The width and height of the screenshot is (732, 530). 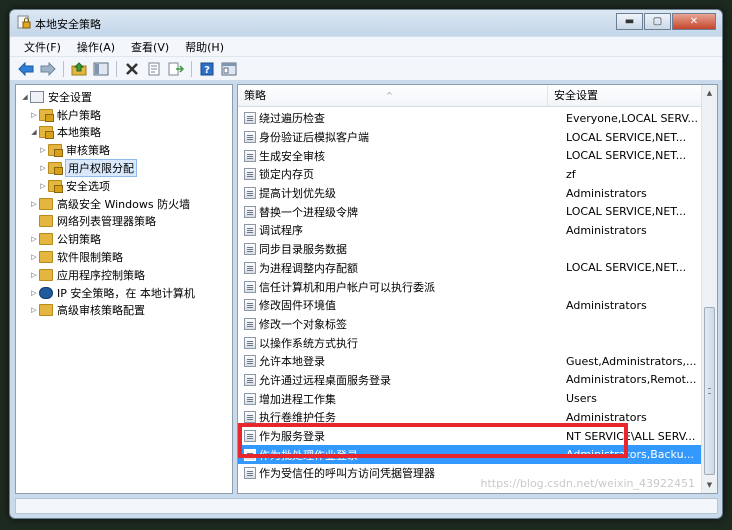 What do you see at coordinates (116, 68) in the screenshot?
I see `toolbar-separator` at bounding box center [116, 68].